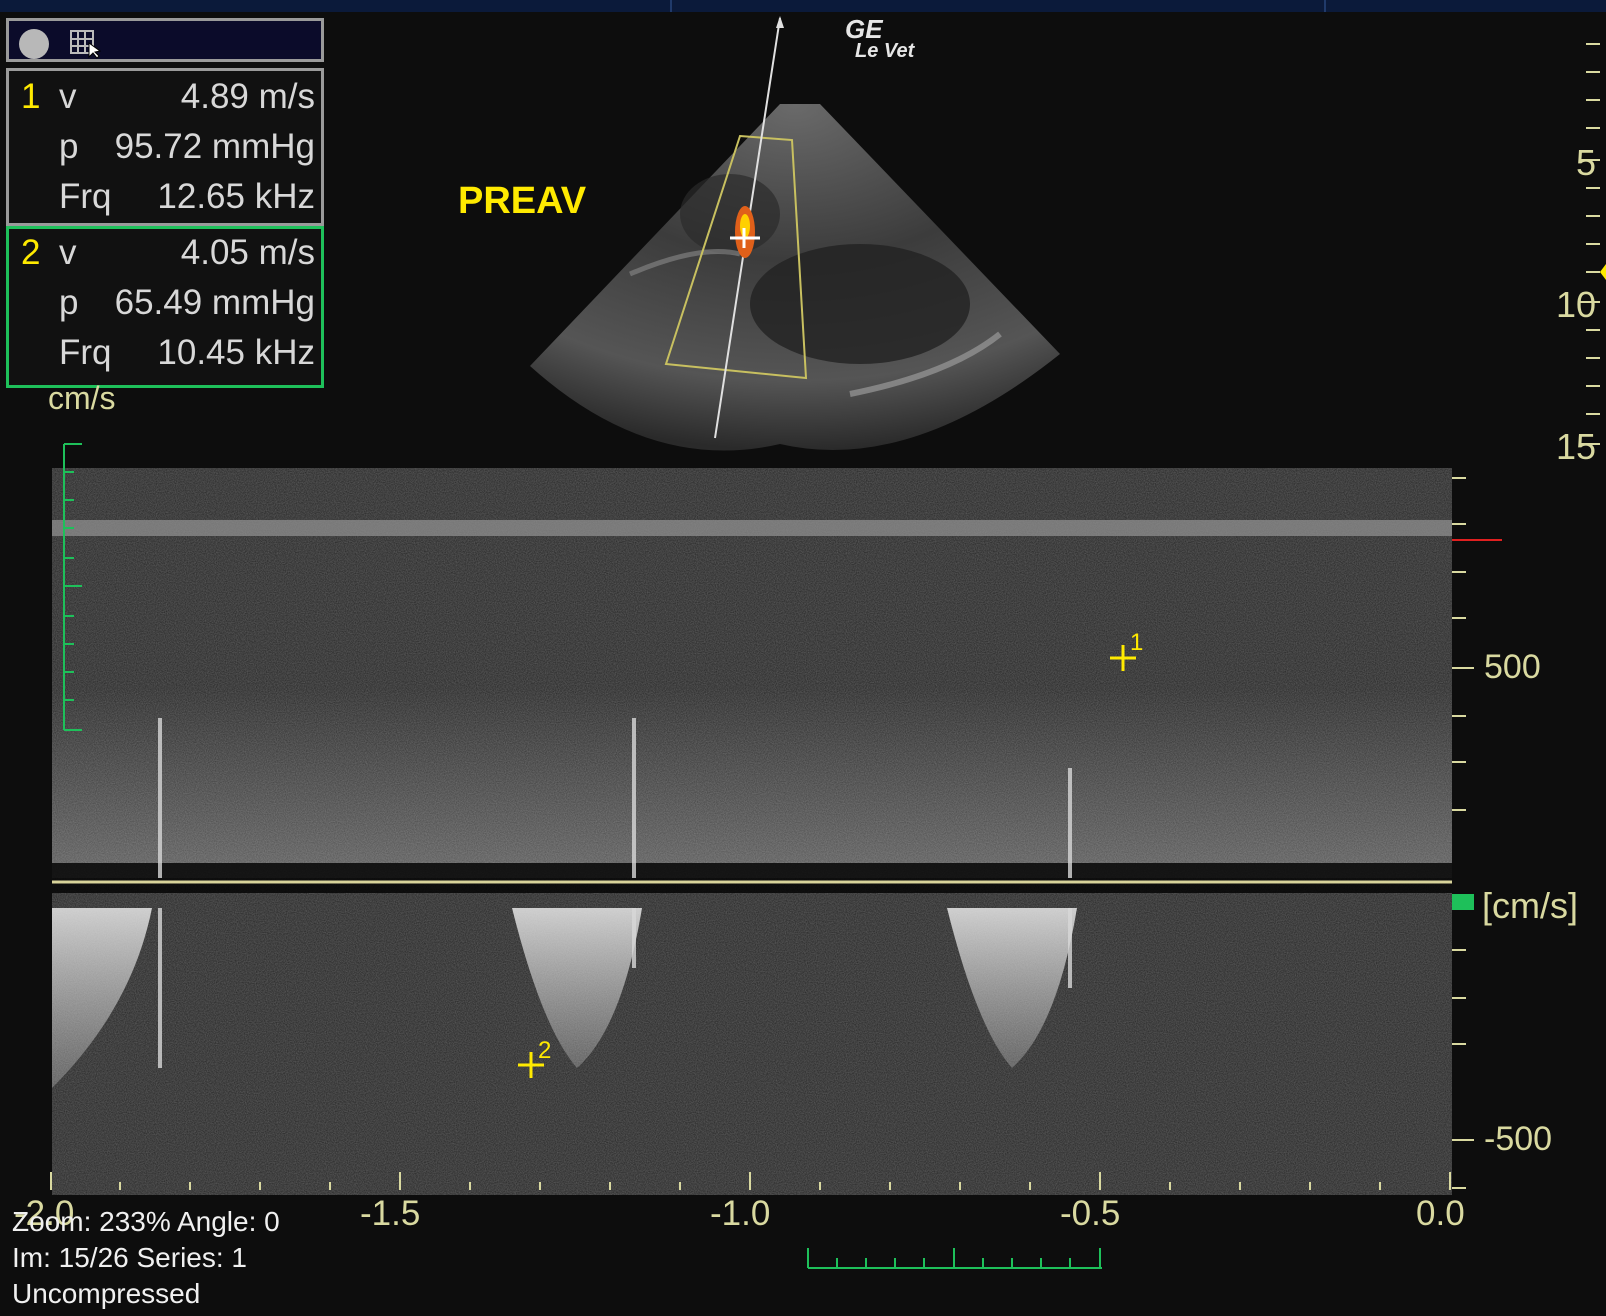  Describe the element at coordinates (247, 96) in the screenshot. I see `velocity-value: 4.89 m/s` at that location.